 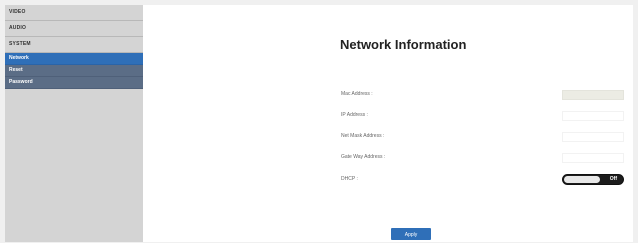 What do you see at coordinates (613, 179) in the screenshot?
I see `dhcp-state-label: Off` at bounding box center [613, 179].